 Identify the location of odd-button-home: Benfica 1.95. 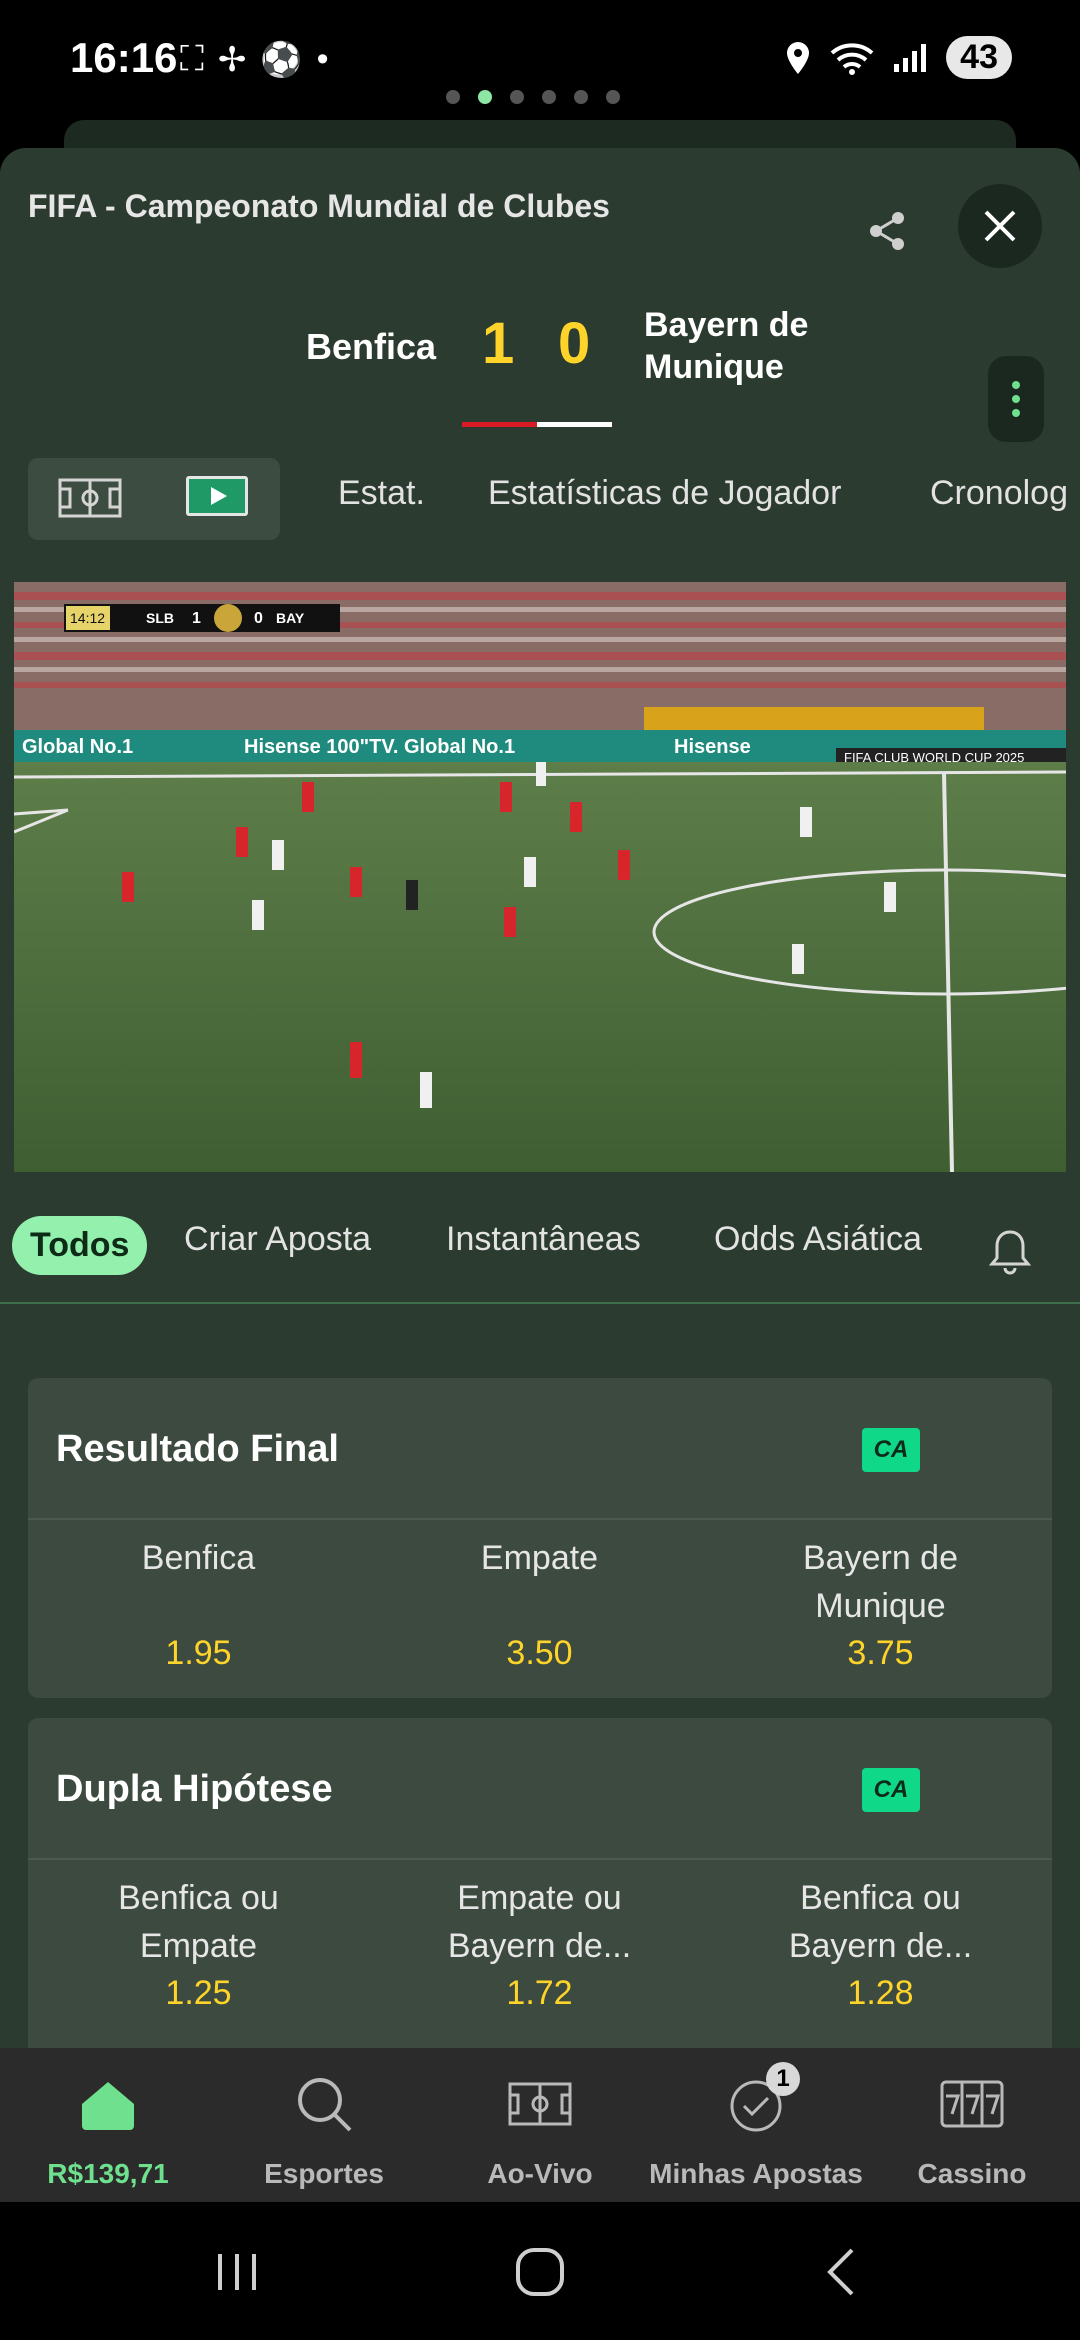
(198, 1603).